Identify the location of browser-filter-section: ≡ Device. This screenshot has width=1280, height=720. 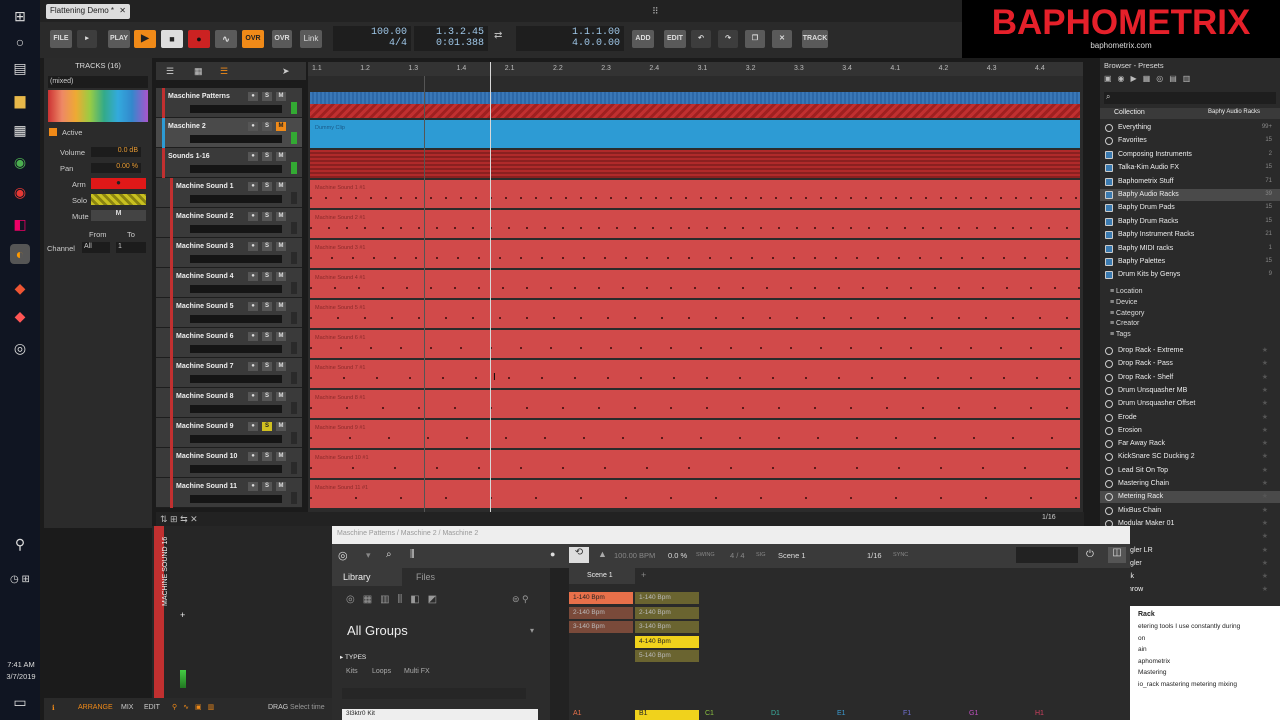
(1123, 302).